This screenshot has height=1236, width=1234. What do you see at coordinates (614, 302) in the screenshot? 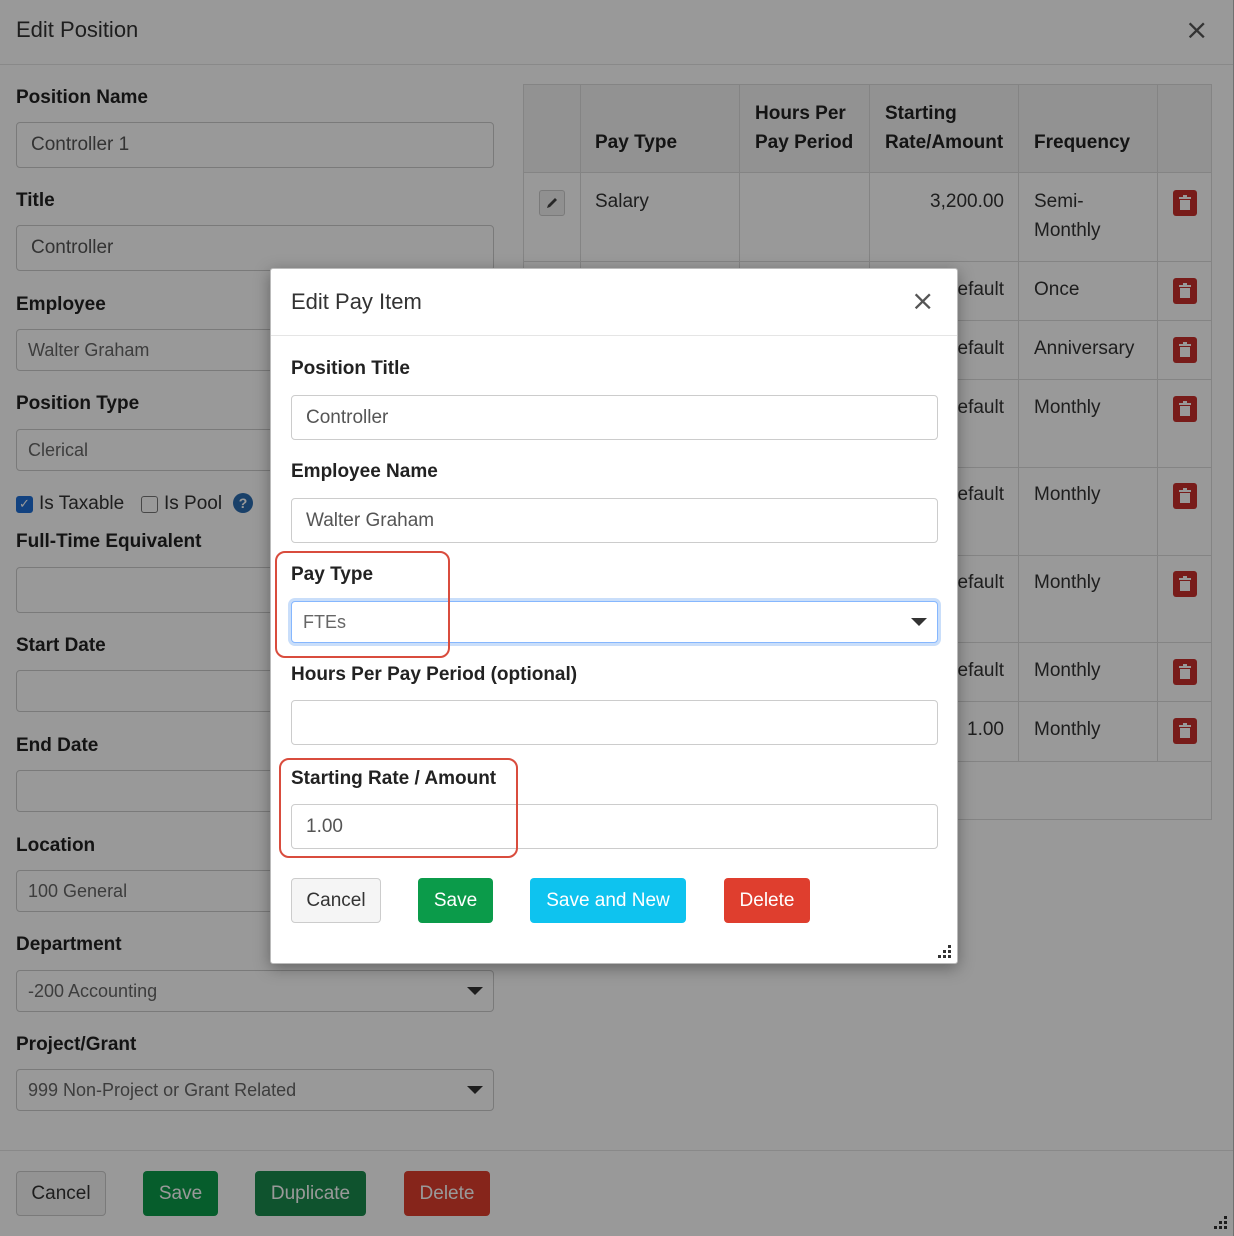
I see `edit-pay-item-header: Edit Pay Item ×` at bounding box center [614, 302].